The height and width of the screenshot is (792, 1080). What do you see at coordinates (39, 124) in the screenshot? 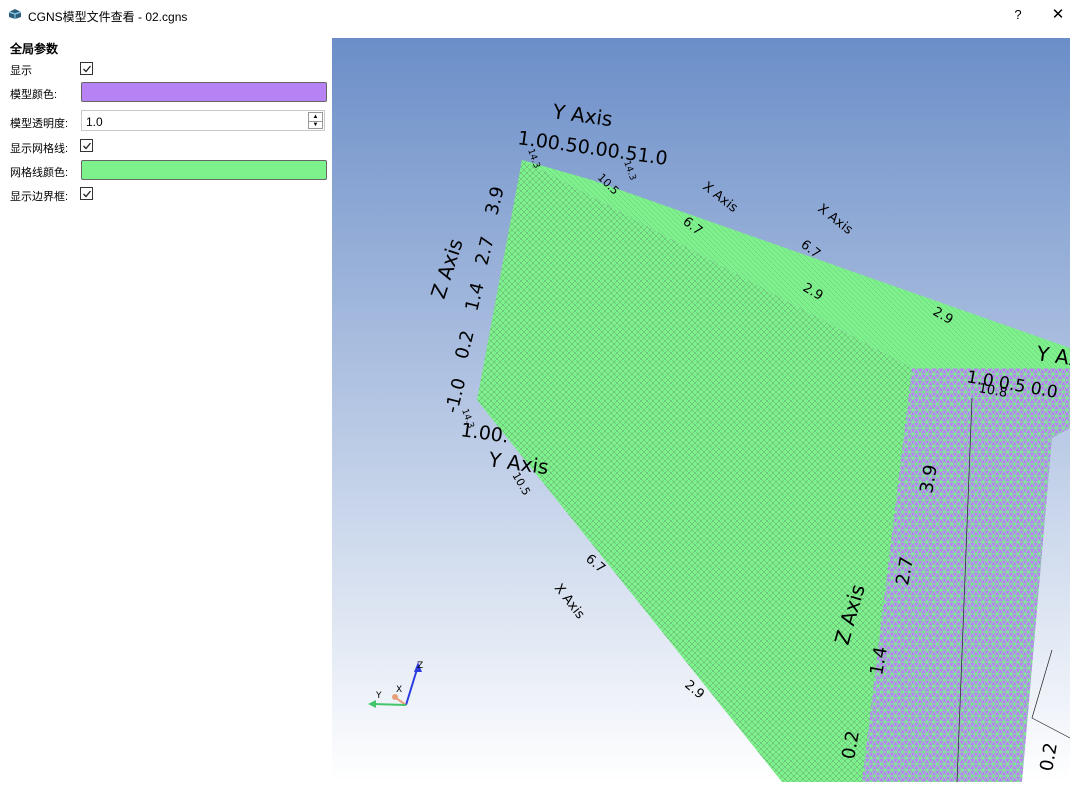
I see `opacity-label: 模型透明度:` at bounding box center [39, 124].